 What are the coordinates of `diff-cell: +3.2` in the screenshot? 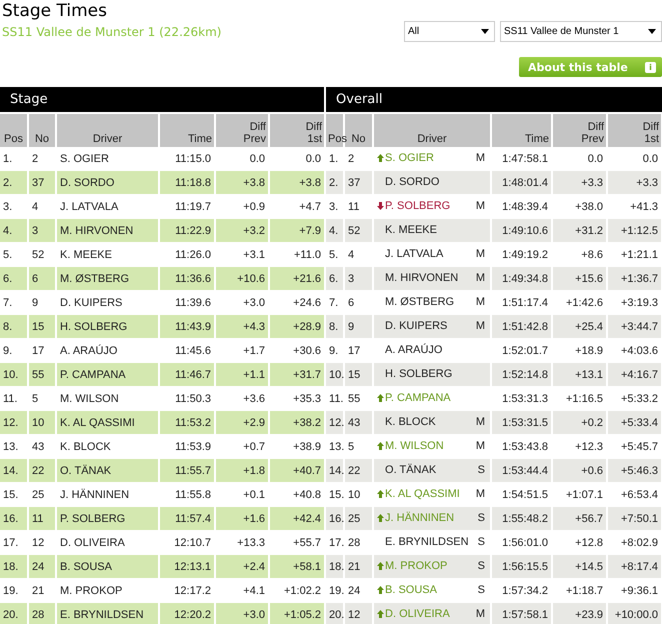 It's located at (242, 230).